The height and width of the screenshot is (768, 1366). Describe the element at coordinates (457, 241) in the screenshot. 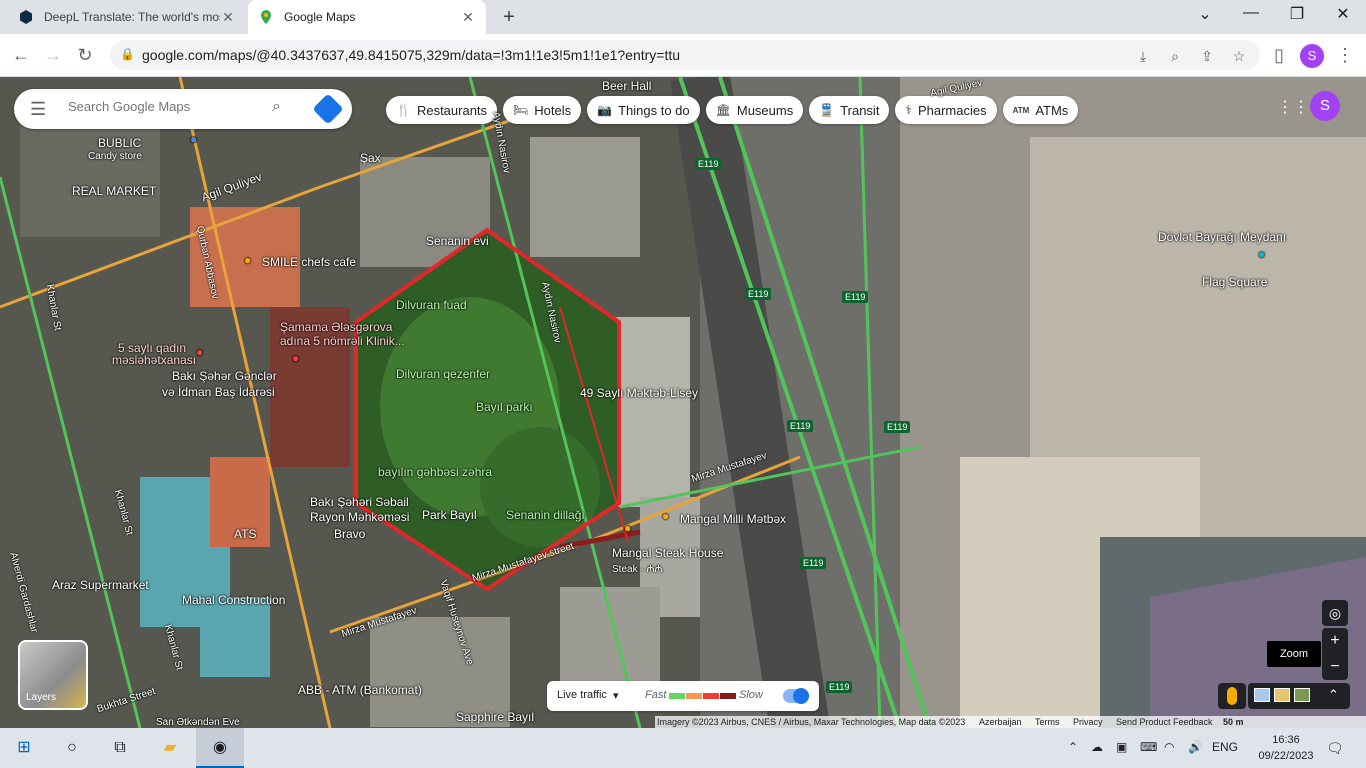

I see `place-label: Senanin evi` at that location.